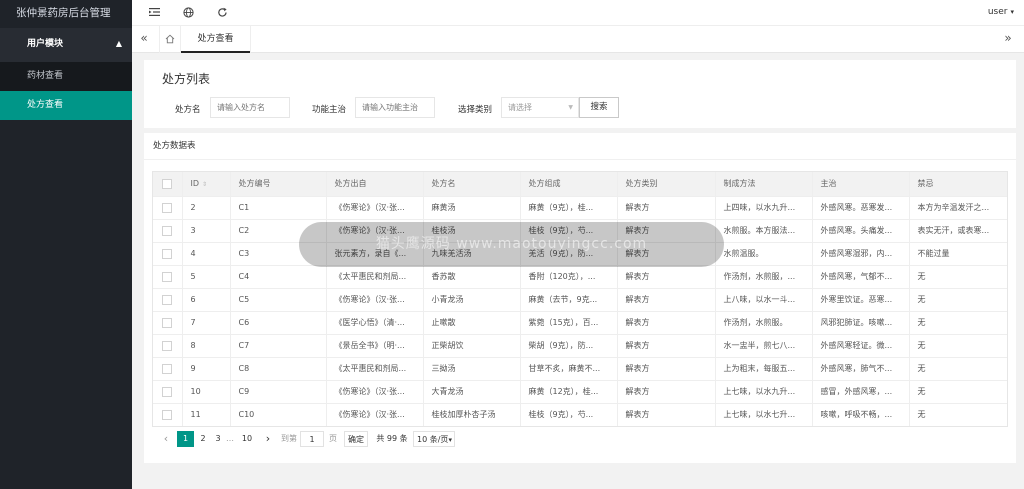 The image size is (1024, 489). I want to click on select-all-checkbox, so click(167, 183).